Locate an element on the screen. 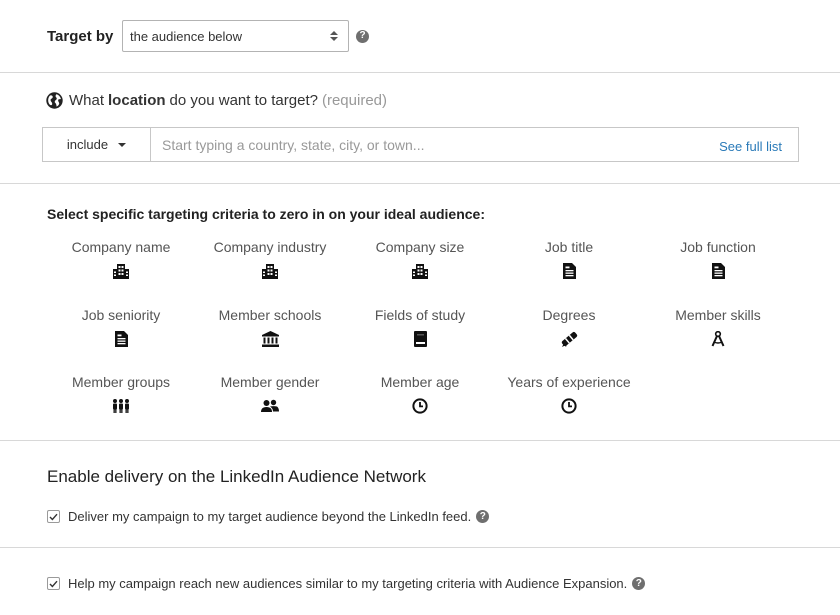 The height and width of the screenshot is (615, 840). criterion-degrees: Degrees is located at coordinates (569, 326).